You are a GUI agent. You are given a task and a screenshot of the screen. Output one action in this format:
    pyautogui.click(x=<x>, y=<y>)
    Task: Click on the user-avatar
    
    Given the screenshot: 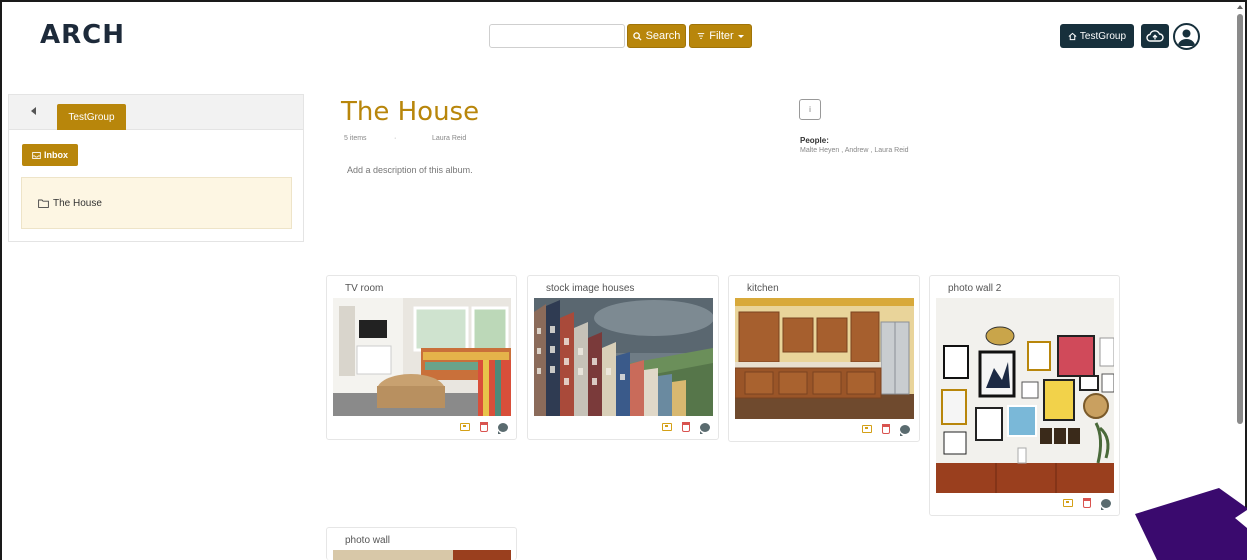 What is the action you would take?
    pyautogui.click(x=1186, y=36)
    